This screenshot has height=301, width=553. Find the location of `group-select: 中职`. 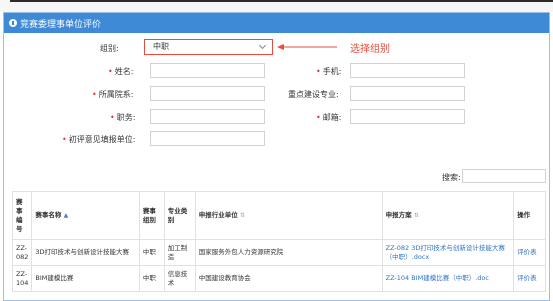

group-select: 中职 is located at coordinates (208, 47).